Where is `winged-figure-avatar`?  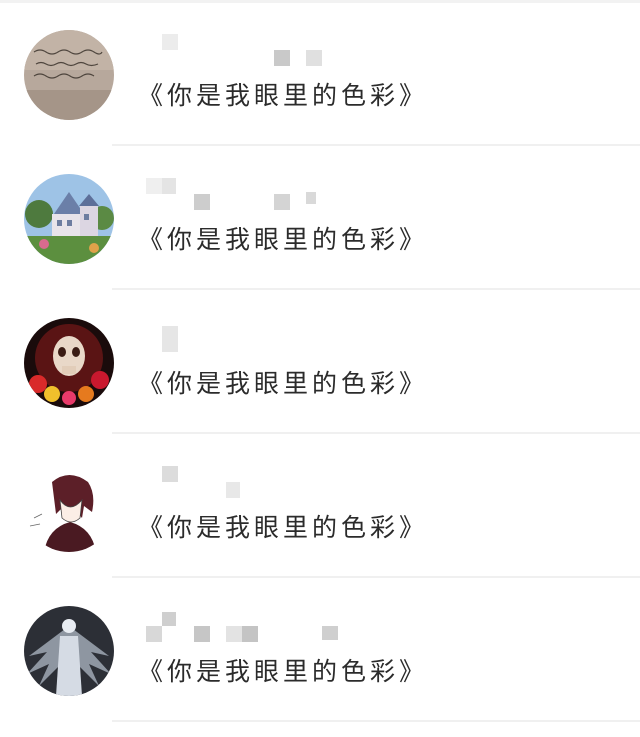 winged-figure-avatar is located at coordinates (69, 651).